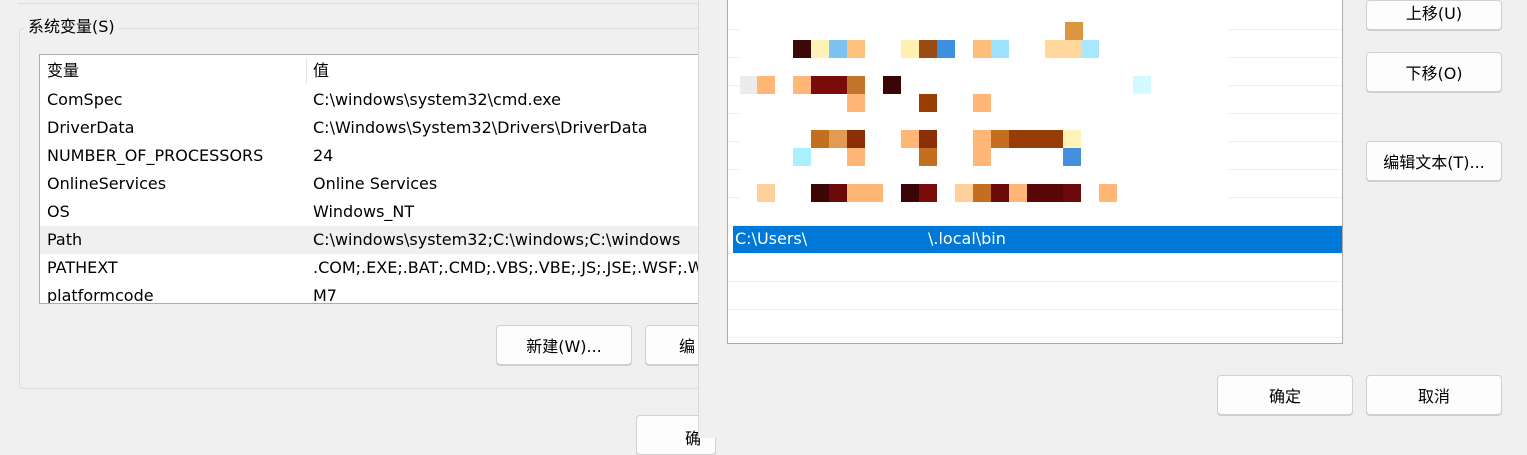  What do you see at coordinates (364, 211) in the screenshot?
I see `variable-value: Windows_NT` at bounding box center [364, 211].